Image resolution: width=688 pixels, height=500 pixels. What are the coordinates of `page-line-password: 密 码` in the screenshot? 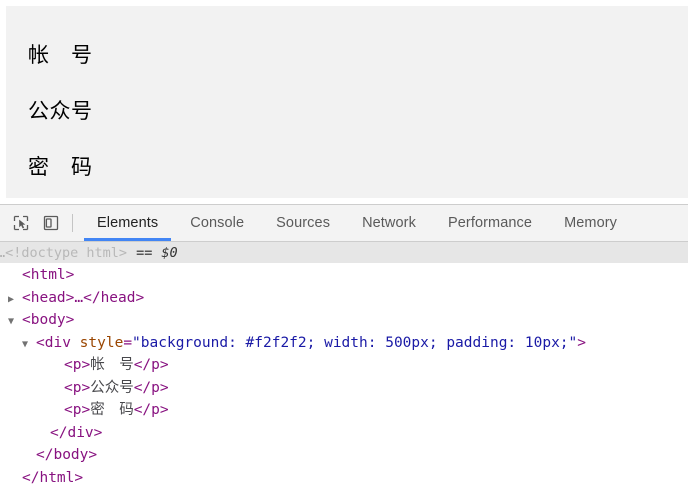 It's located at (60, 167).